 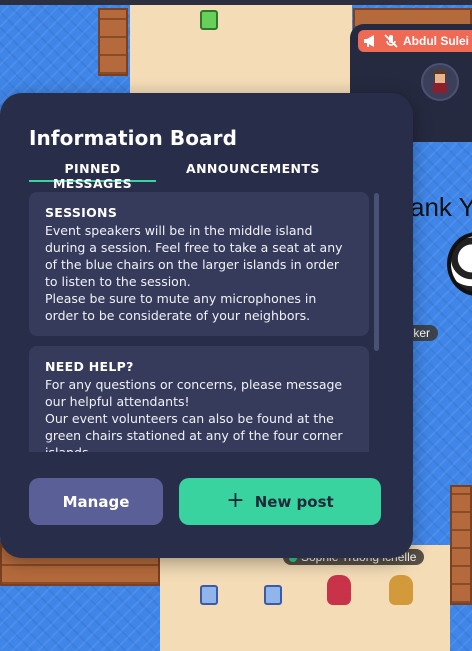 I want to click on sand-island-top, so click(x=241, y=50).